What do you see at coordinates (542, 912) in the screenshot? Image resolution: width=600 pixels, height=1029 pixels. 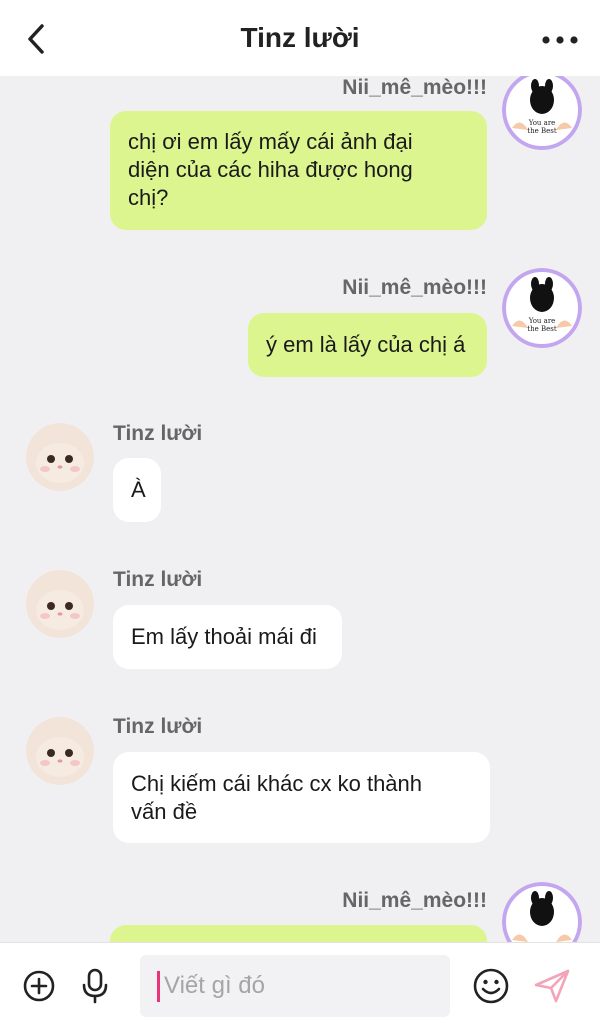 I see `my-avatar` at bounding box center [542, 912].